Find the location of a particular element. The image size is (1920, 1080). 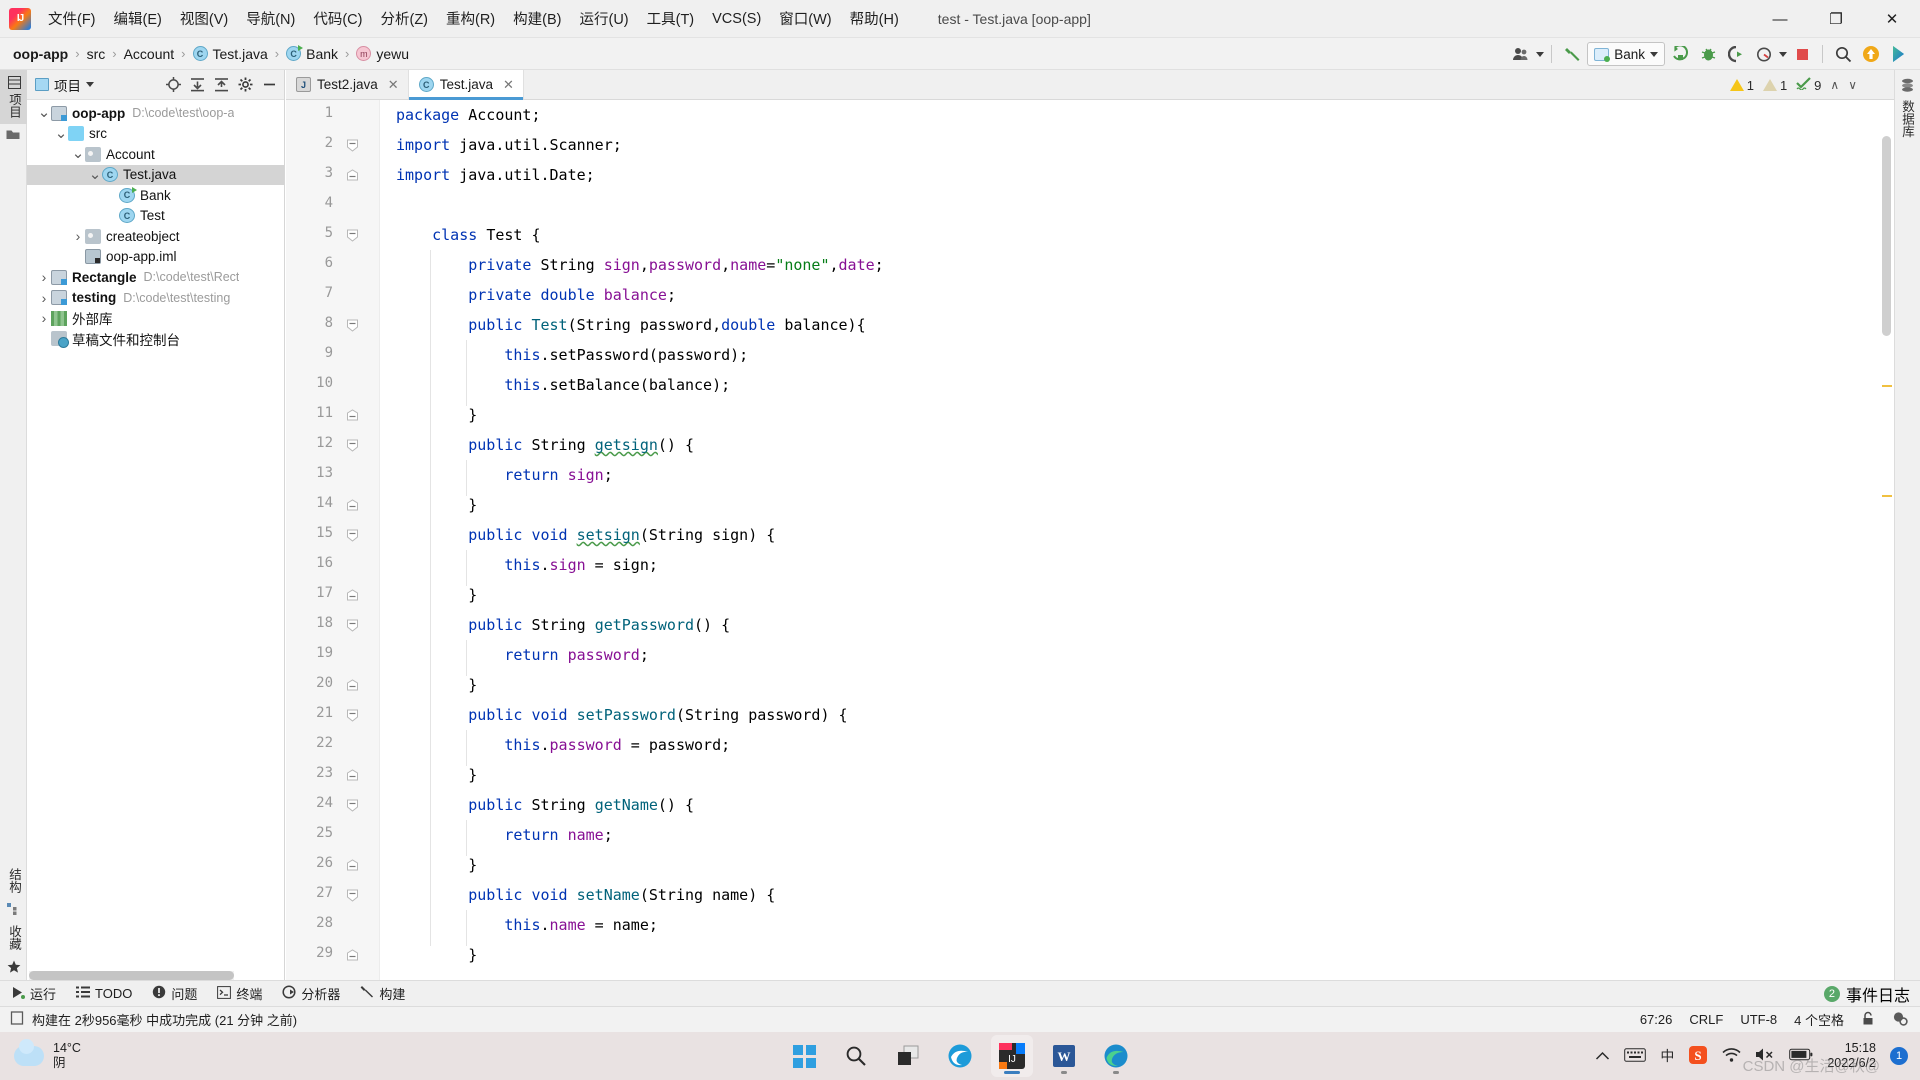

vertical-tab-database: 数据库 is located at coordinates (1907, 119).